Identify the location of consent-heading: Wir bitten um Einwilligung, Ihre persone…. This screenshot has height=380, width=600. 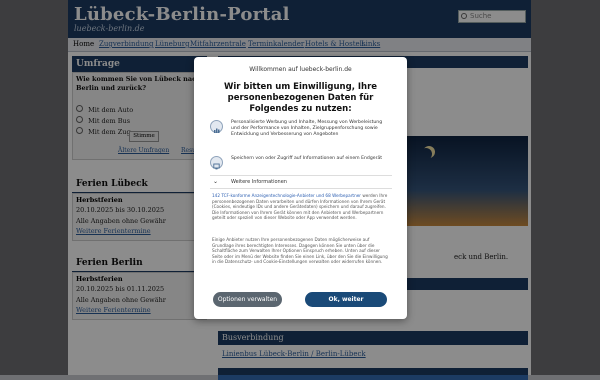
(300, 98).